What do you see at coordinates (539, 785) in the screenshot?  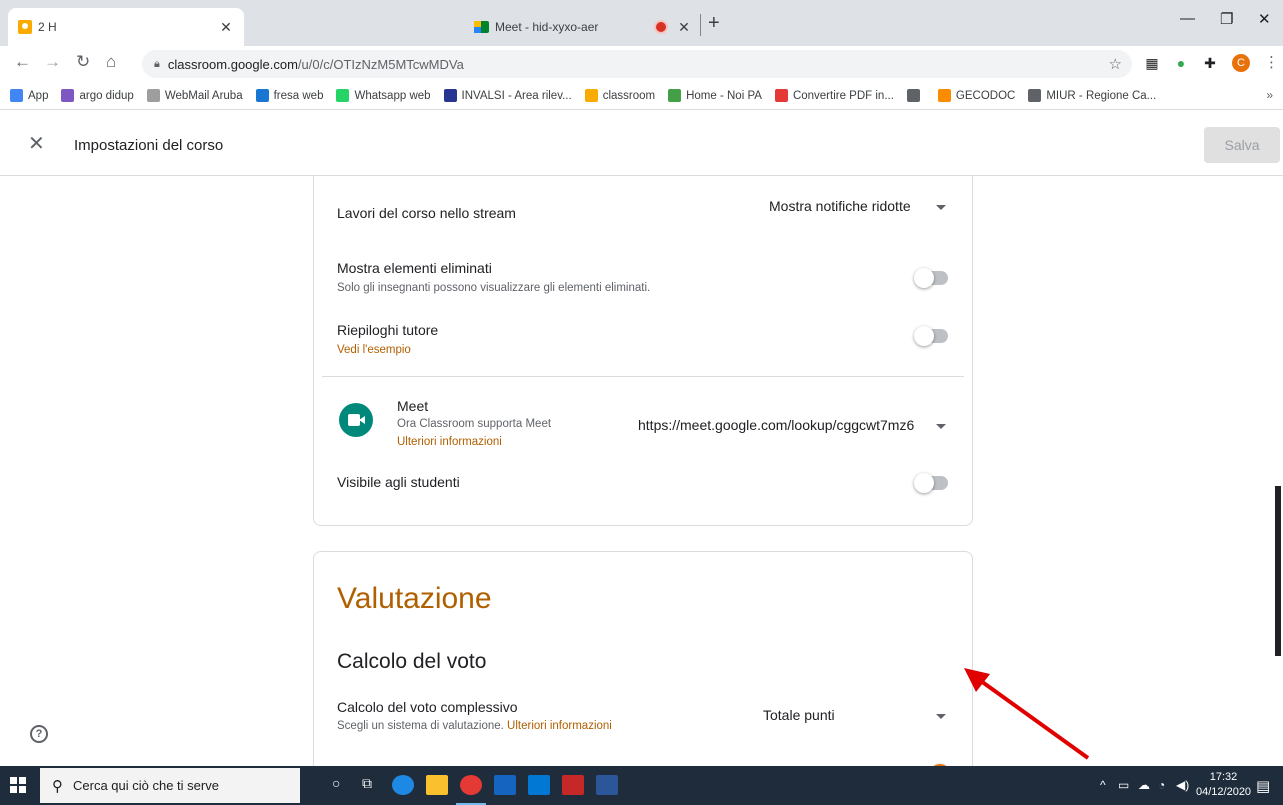 I see `mail-icon` at bounding box center [539, 785].